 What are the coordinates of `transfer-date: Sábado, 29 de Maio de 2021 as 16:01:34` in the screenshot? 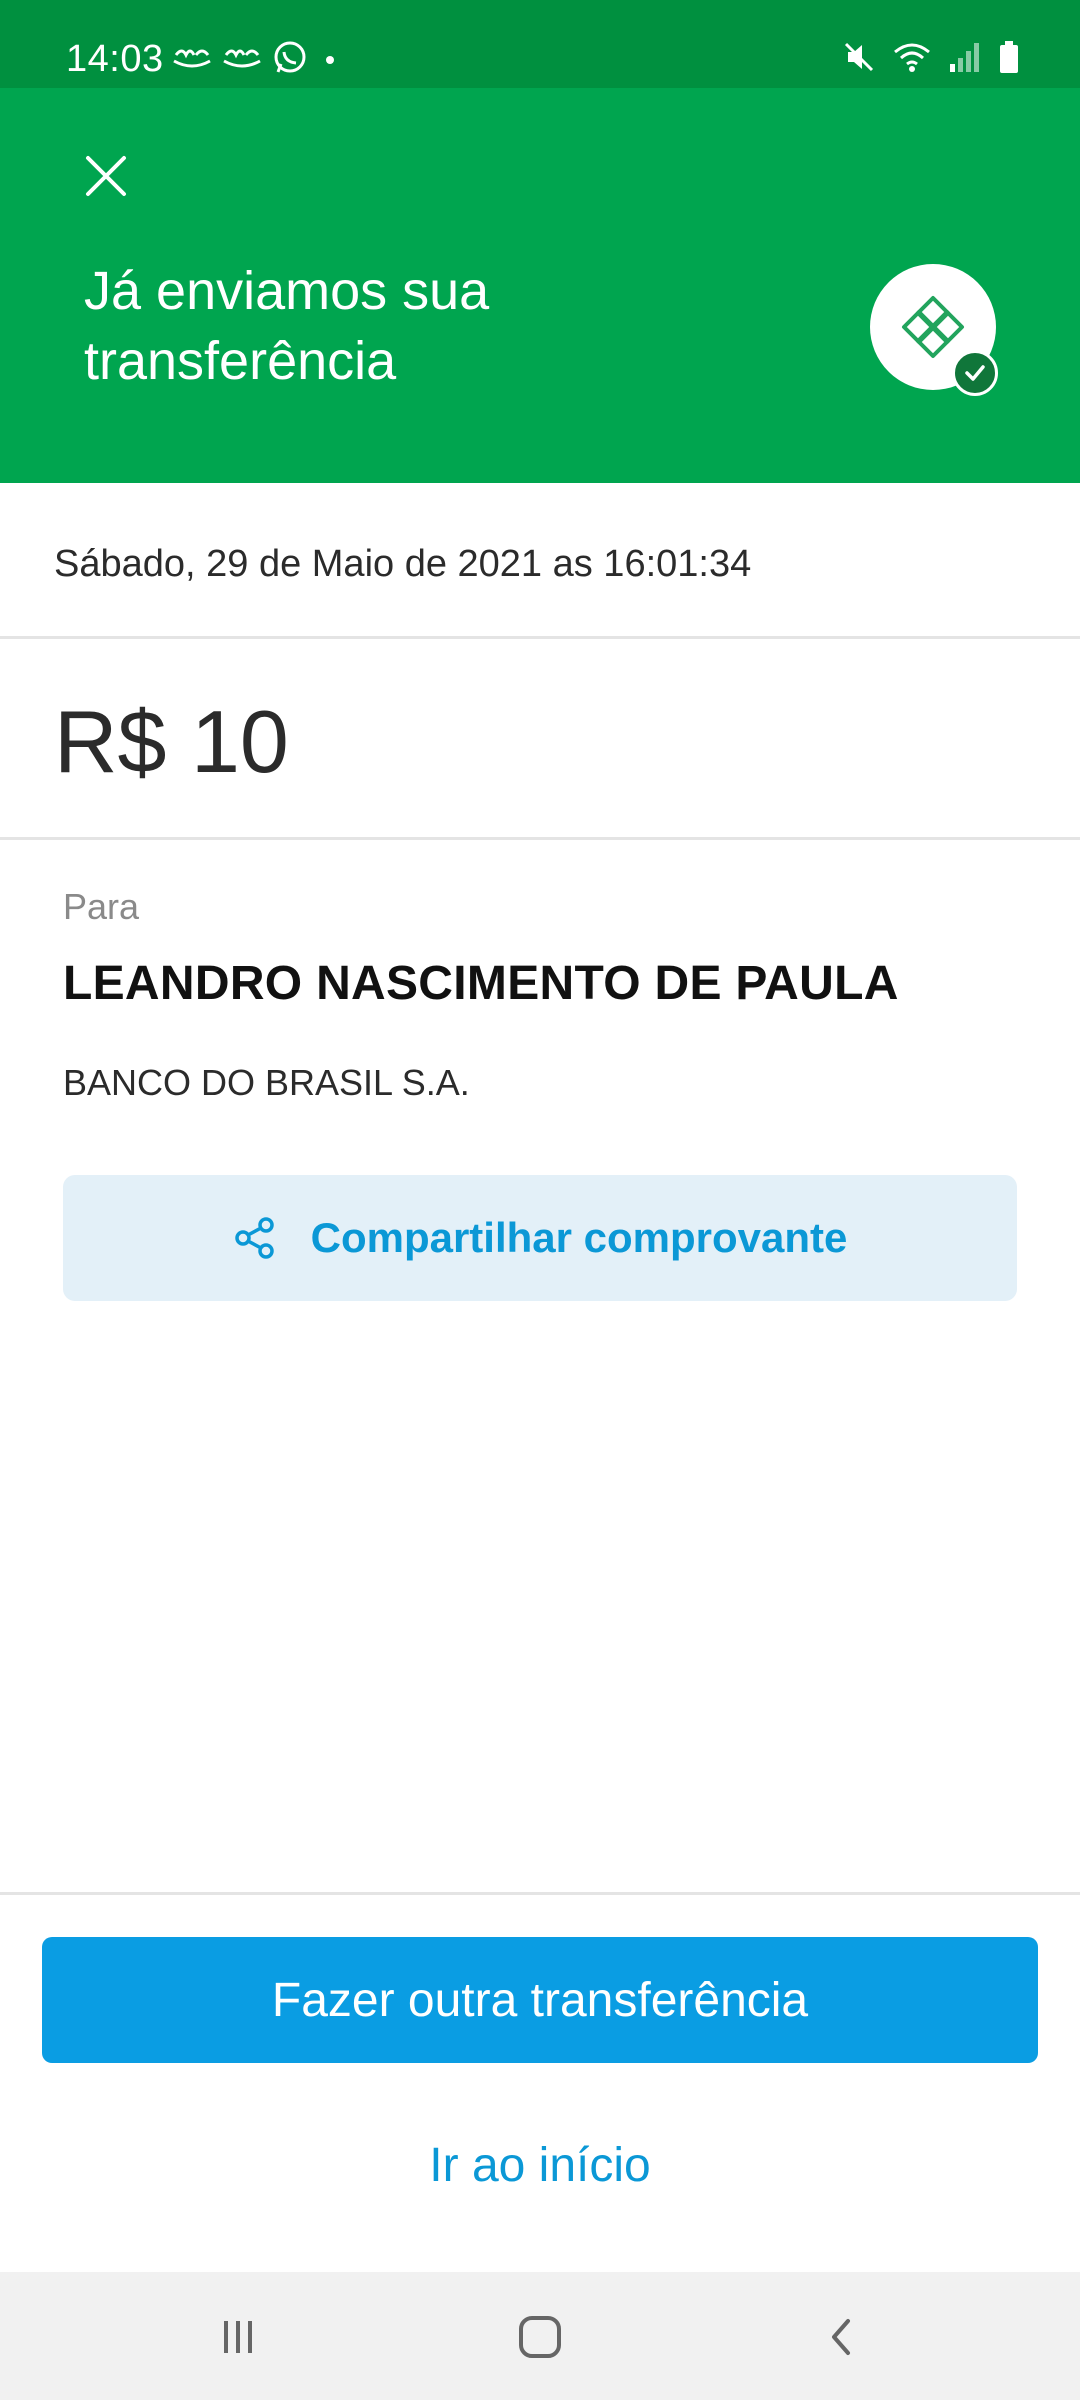 It's located at (403, 564).